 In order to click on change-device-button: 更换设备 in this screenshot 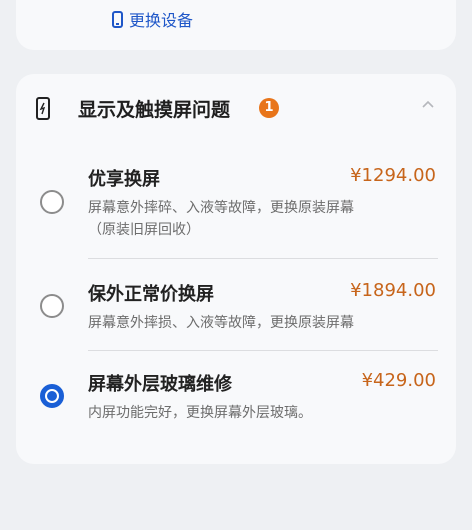, I will do `click(152, 19)`.